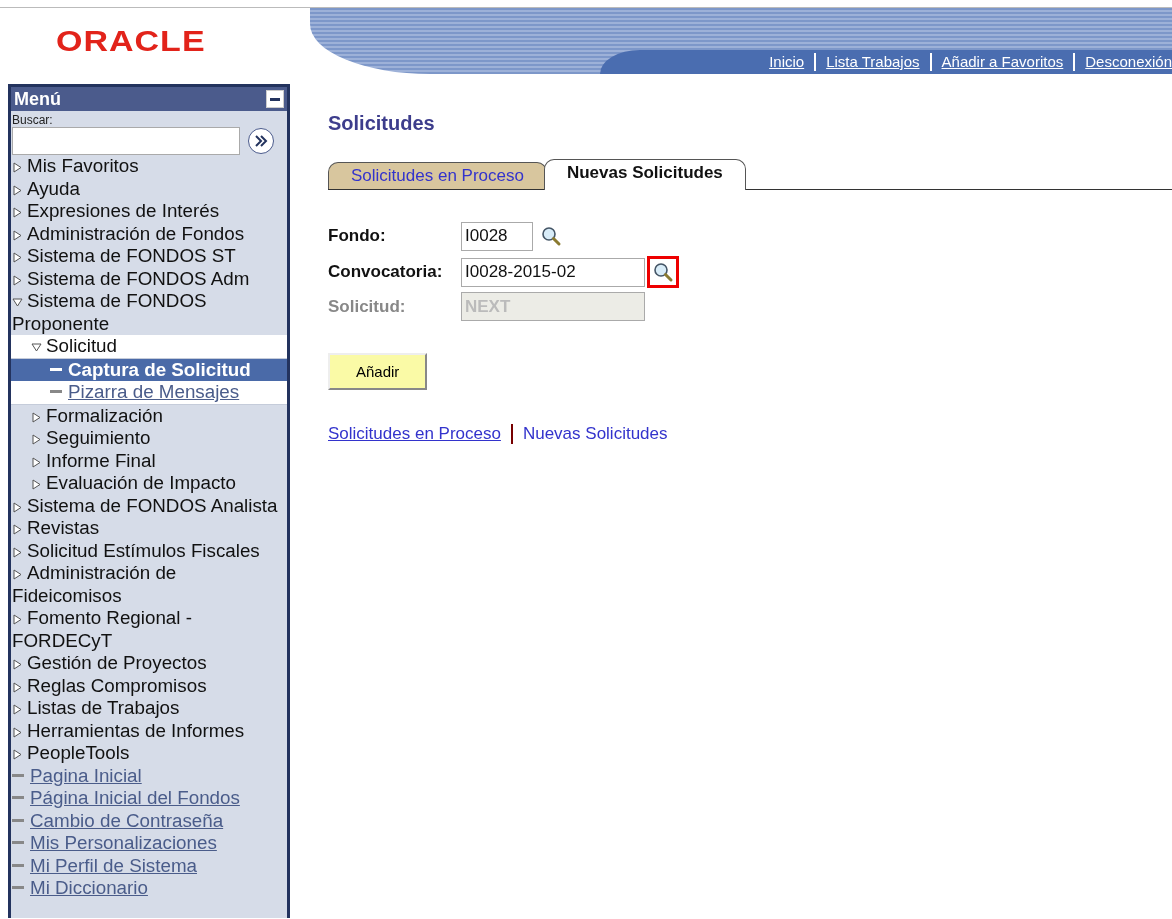 This screenshot has width=1172, height=919. I want to click on menu-folder: Herramientas de Informes, so click(149, 730).